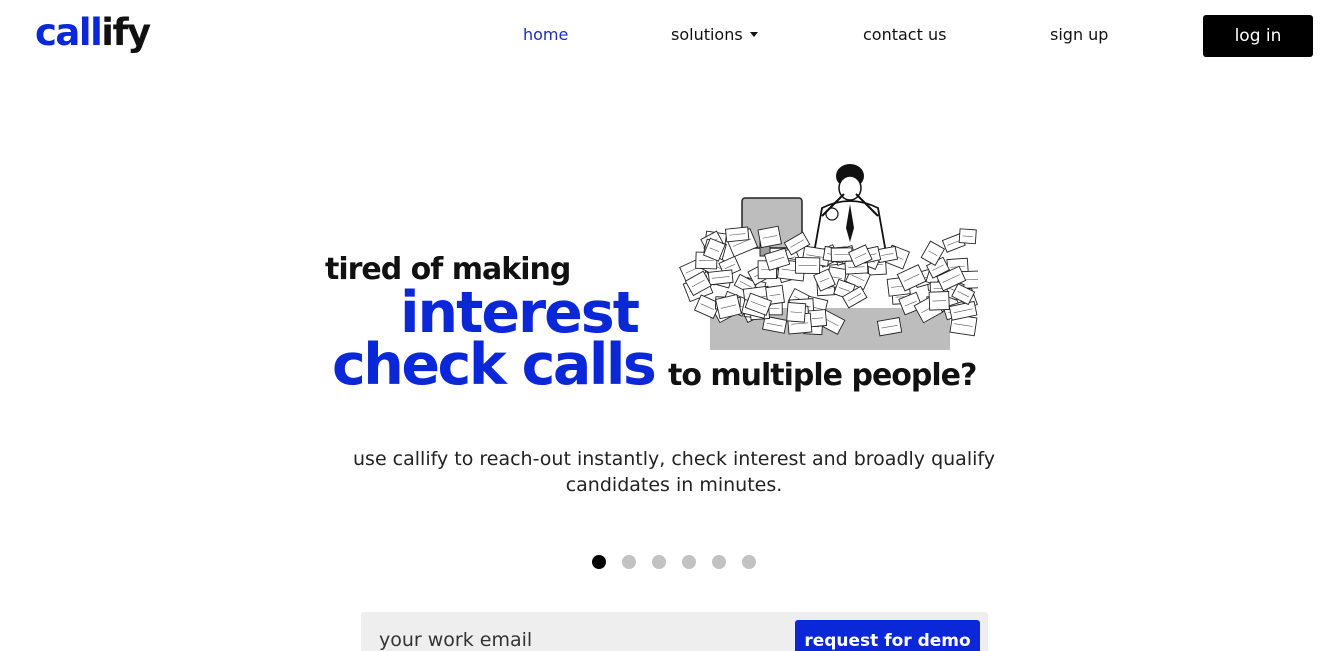 The image size is (1331, 651). Describe the element at coordinates (904, 35) in the screenshot. I see `nav-contact-link: contact us` at that location.